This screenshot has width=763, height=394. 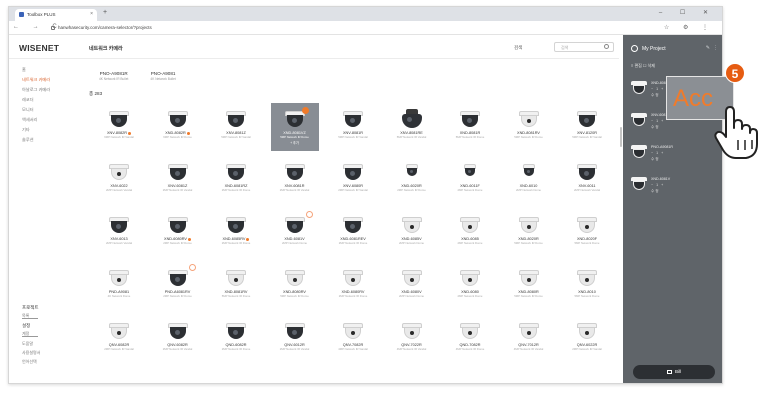 What do you see at coordinates (412, 127) in the screenshot?
I see `product-card: XNV-8081RE 5MP Network IR Vandal` at bounding box center [412, 127].